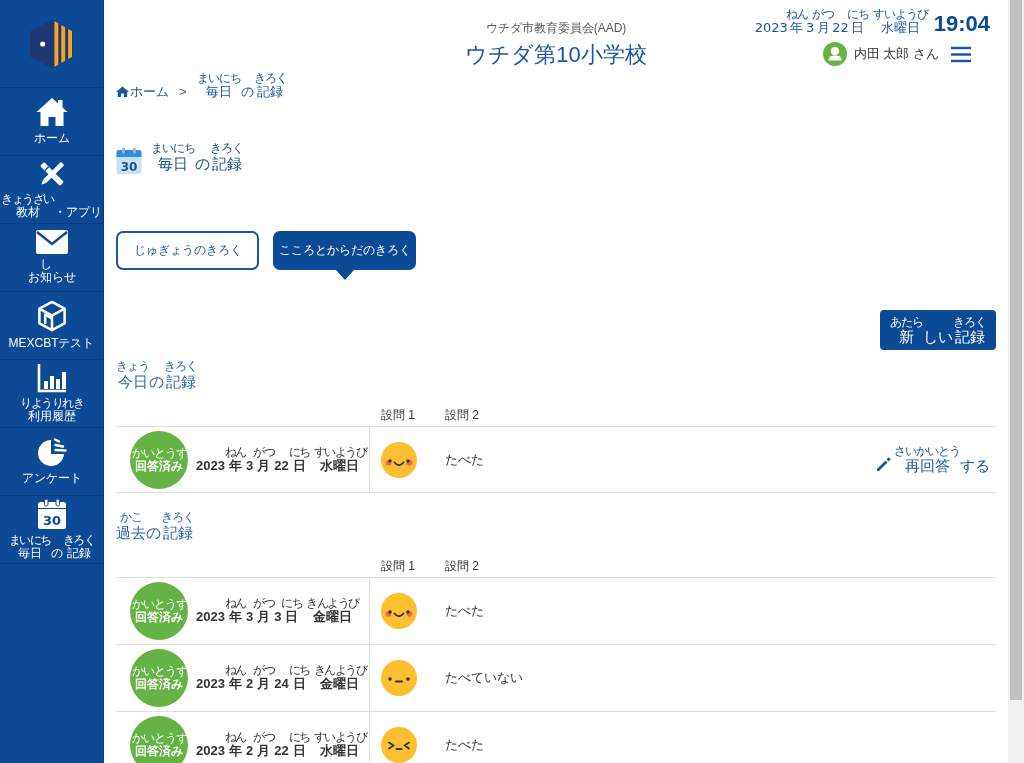 Image resolution: width=1024 pixels, height=763 pixels. What do you see at coordinates (51, 43) in the screenshot?
I see `hexagon-logo` at bounding box center [51, 43].